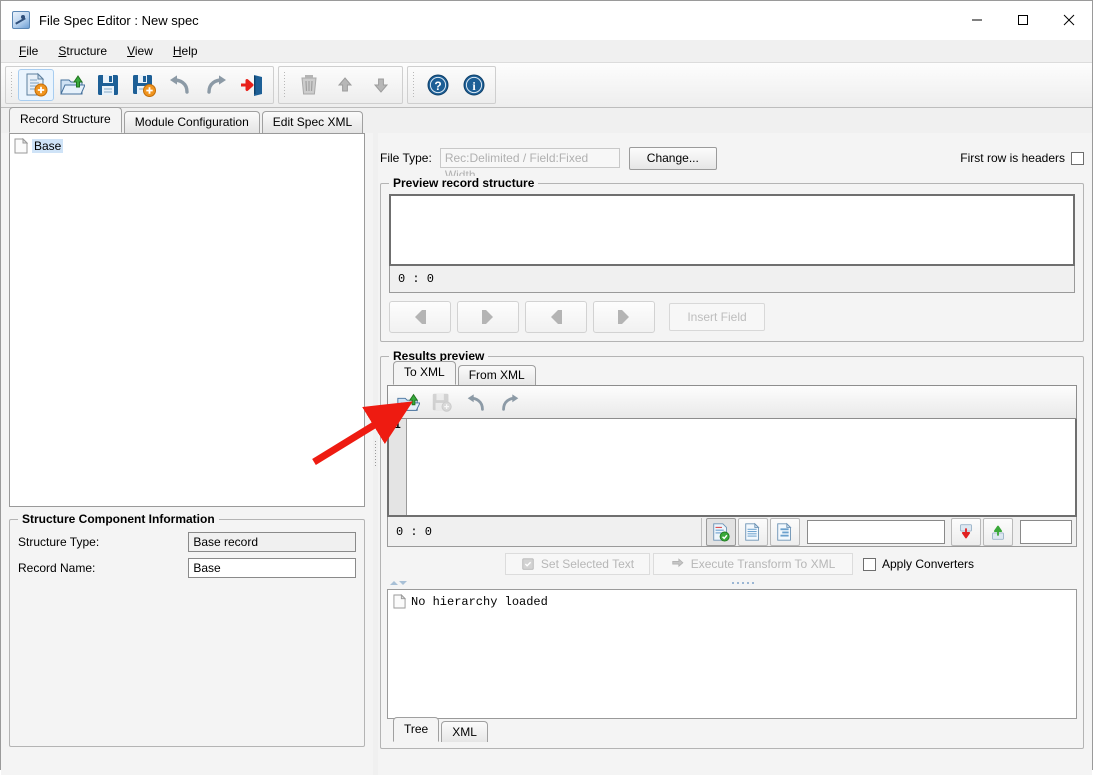 The width and height of the screenshot is (1093, 775). Describe the element at coordinates (624, 317) in the screenshot. I see `last-field-button` at that location.